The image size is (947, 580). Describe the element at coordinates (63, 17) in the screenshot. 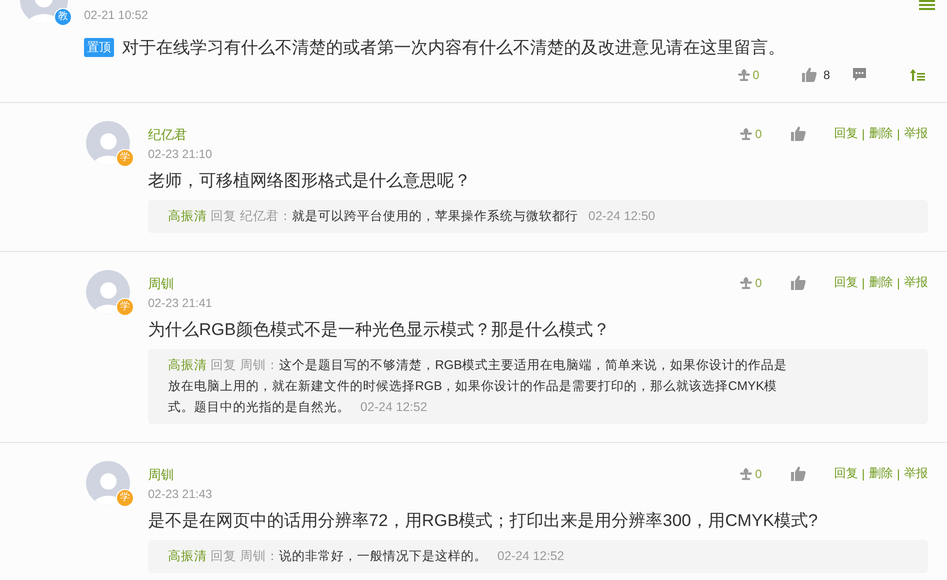

I see `teacher-badge: 教` at that location.